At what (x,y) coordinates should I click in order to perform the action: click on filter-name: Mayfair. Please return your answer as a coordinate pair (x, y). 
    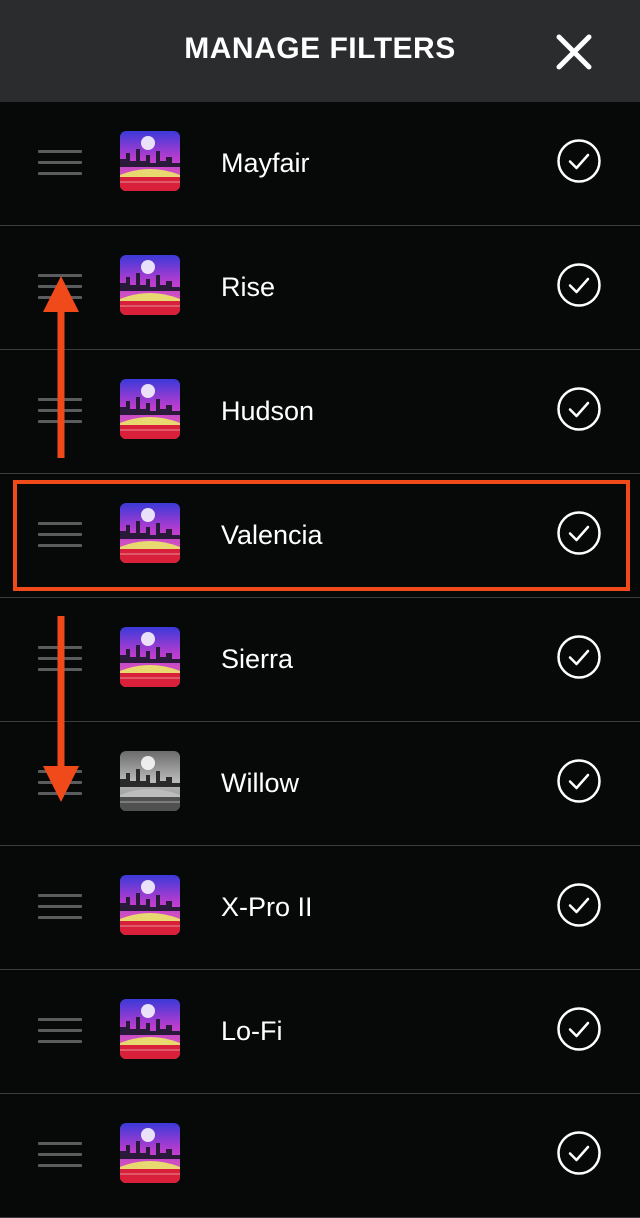
    Looking at the image, I should click on (265, 163).